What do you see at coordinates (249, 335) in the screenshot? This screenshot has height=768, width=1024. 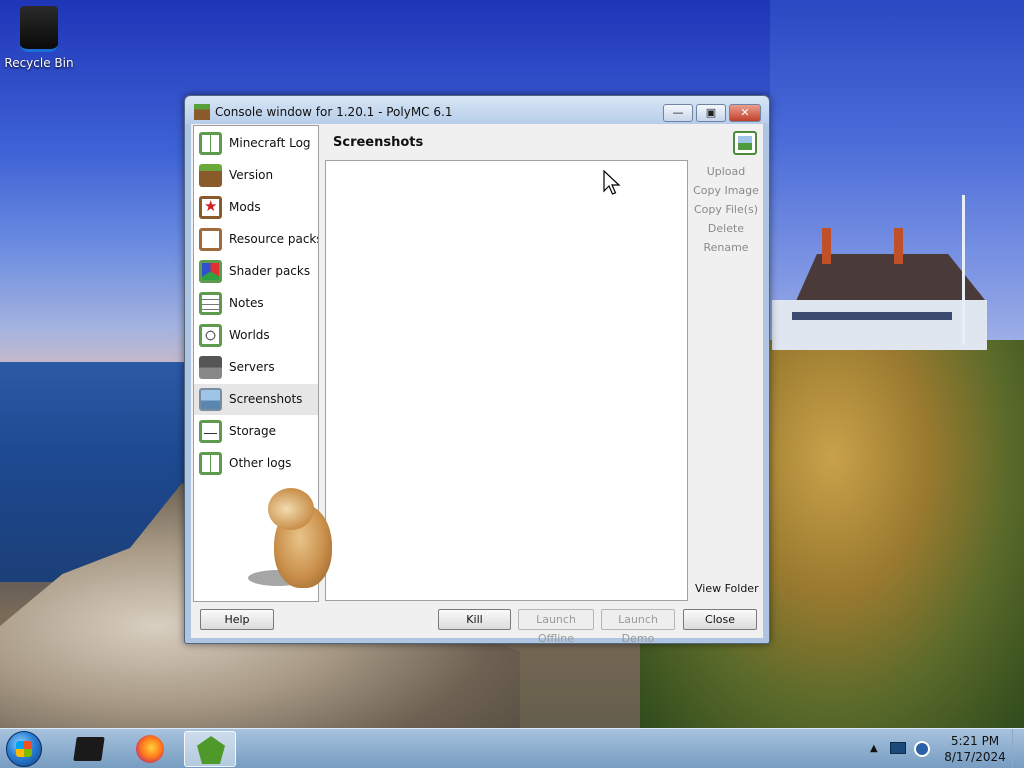 I see `sidebar-item-label: Worlds` at bounding box center [249, 335].